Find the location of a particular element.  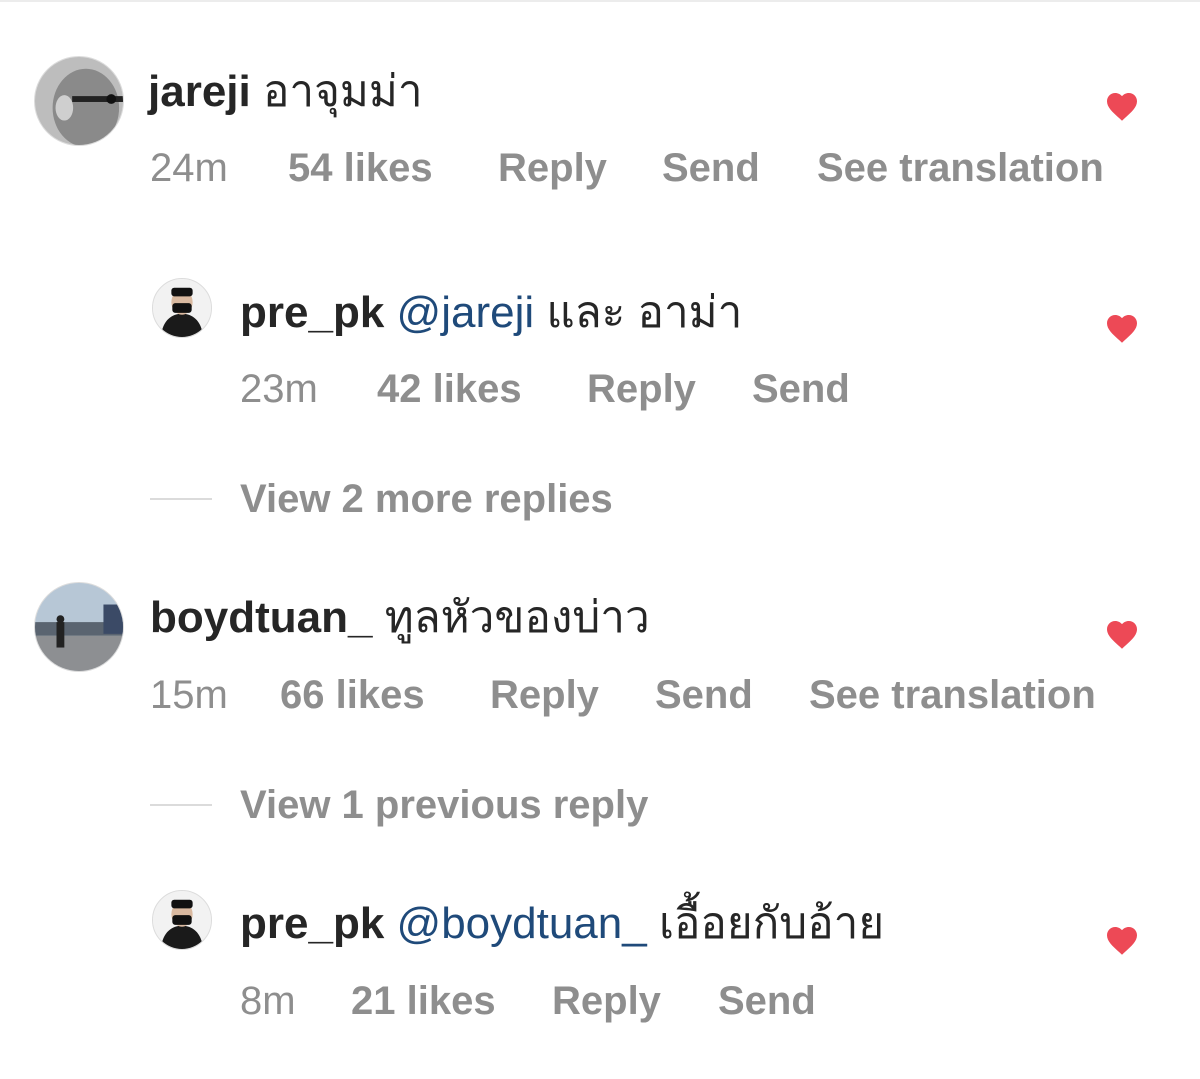

comment-username: jareji is located at coordinates (199, 91).